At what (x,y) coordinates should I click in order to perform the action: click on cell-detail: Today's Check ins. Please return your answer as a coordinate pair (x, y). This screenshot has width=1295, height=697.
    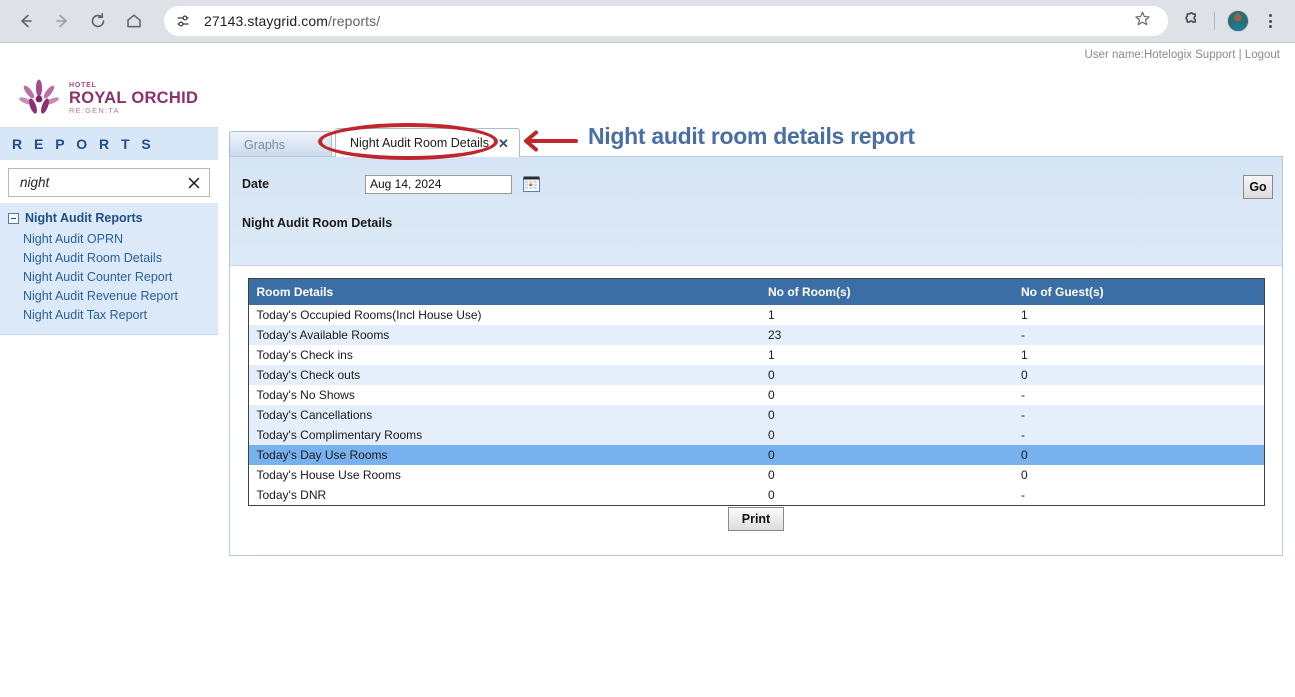
    Looking at the image, I should click on (504, 355).